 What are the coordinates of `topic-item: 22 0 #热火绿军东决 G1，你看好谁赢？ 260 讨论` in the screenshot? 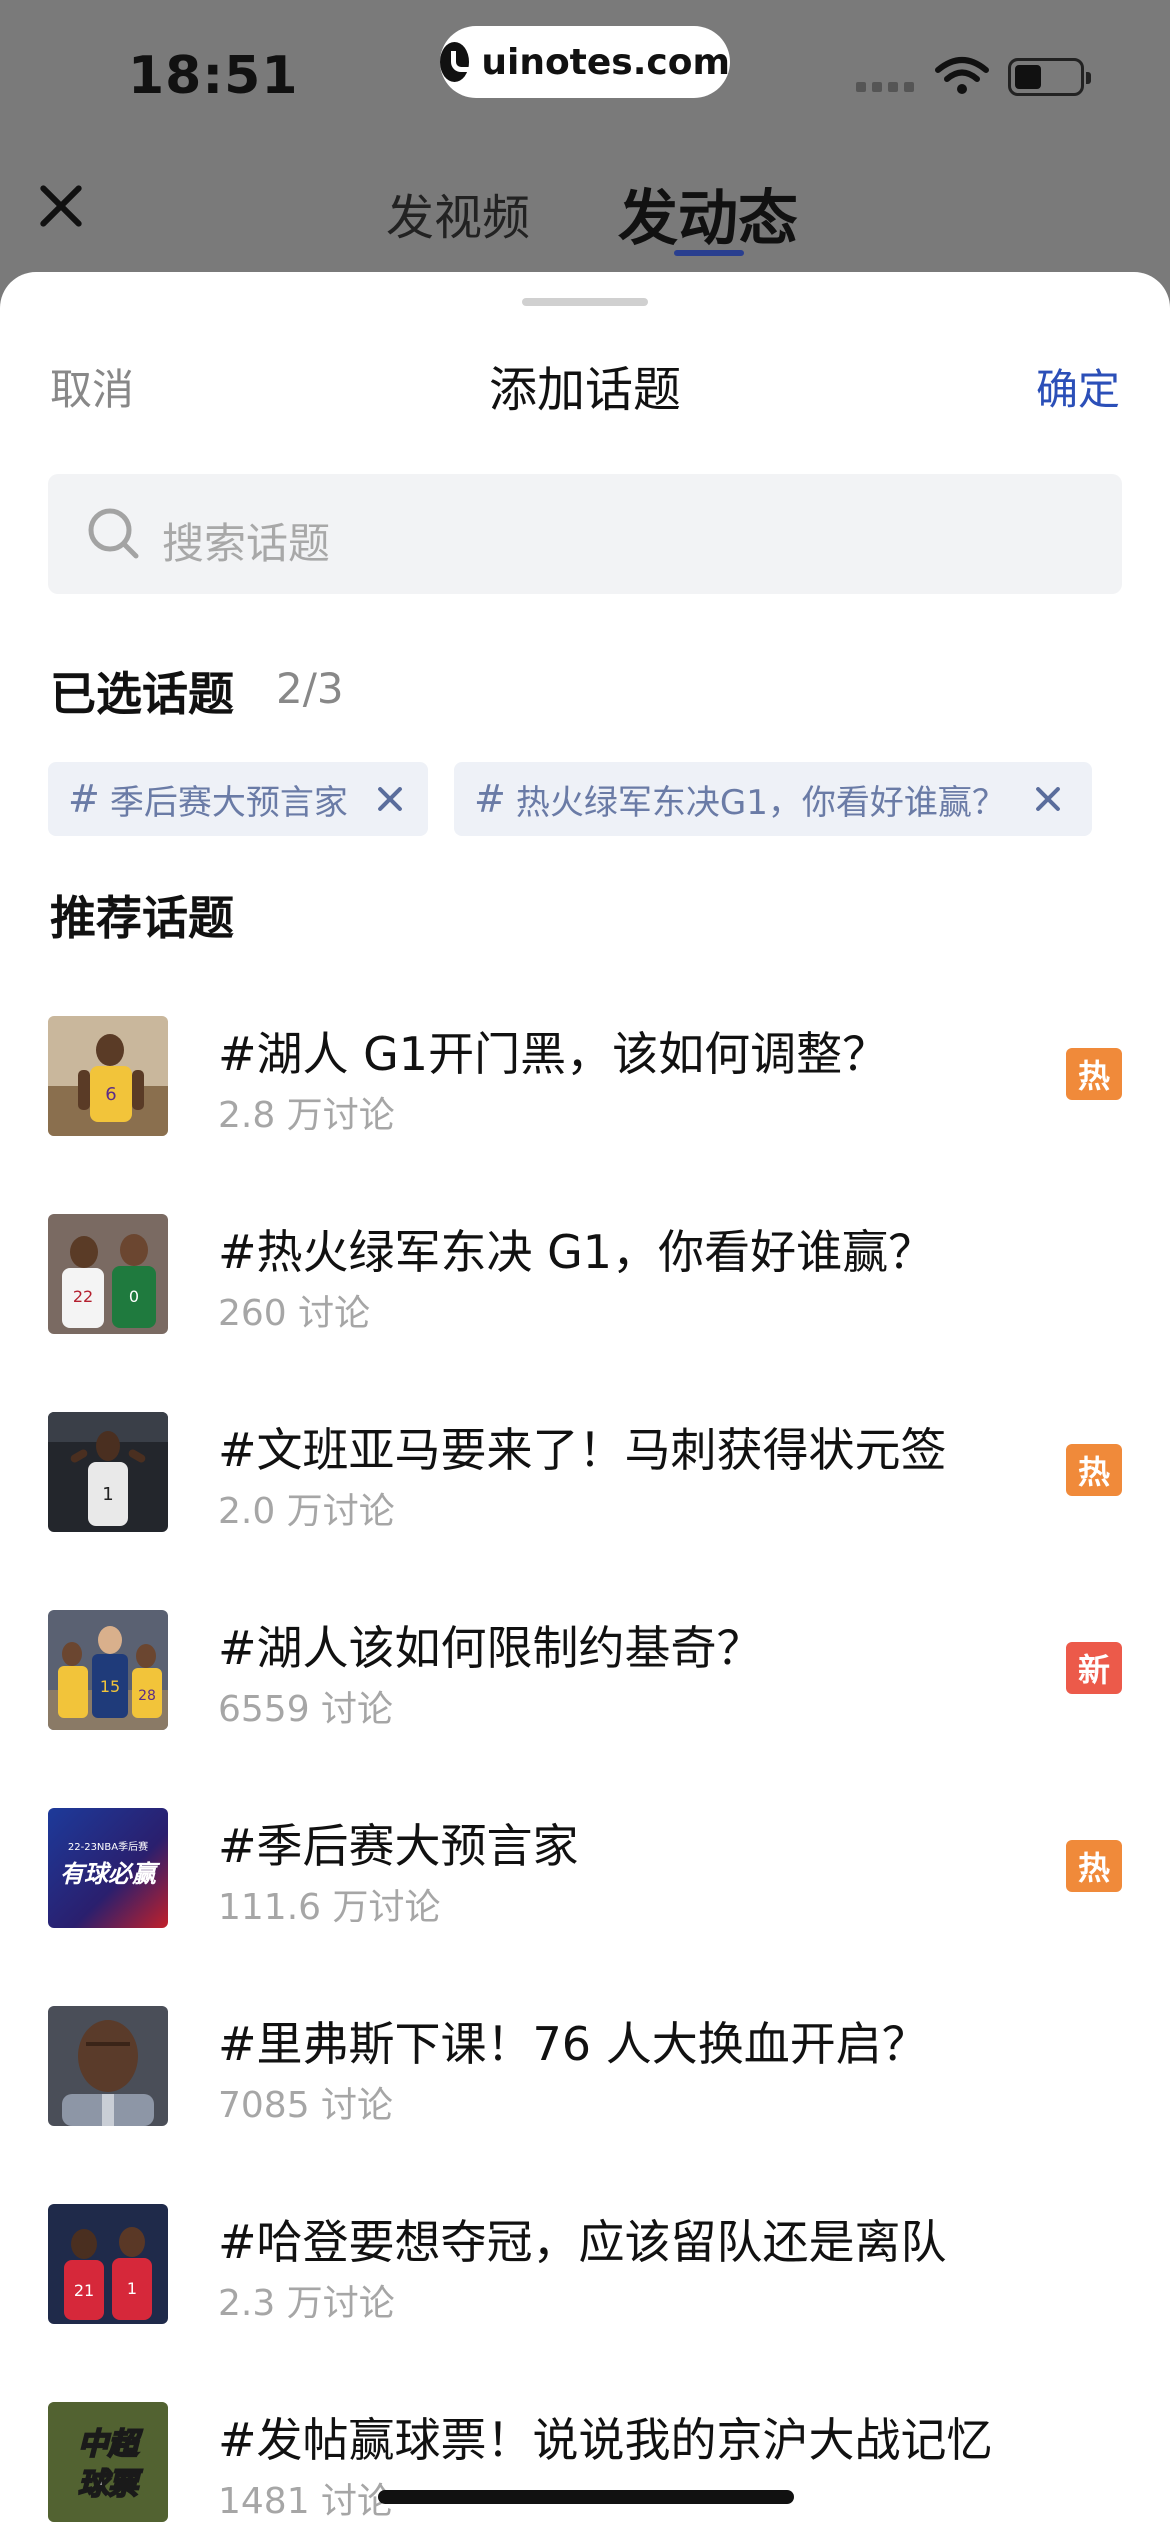 It's located at (585, 1301).